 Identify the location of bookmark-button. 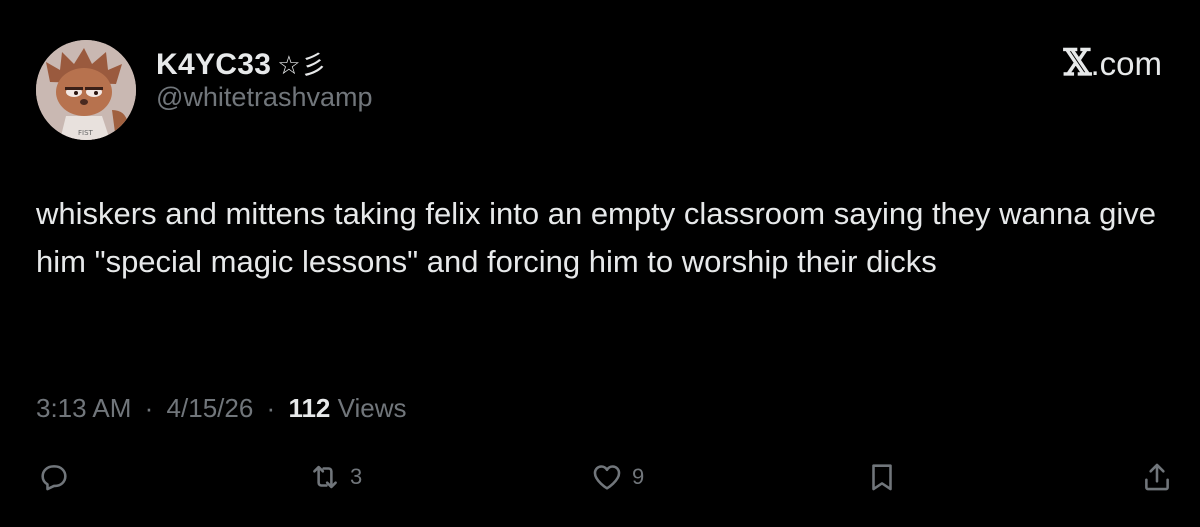
(882, 477).